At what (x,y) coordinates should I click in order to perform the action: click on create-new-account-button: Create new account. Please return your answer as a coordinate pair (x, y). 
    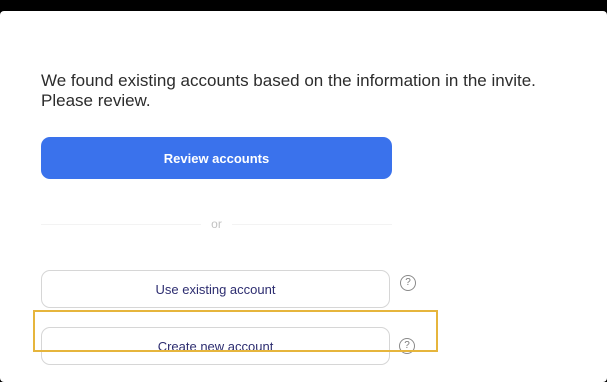
    Looking at the image, I should click on (215, 346).